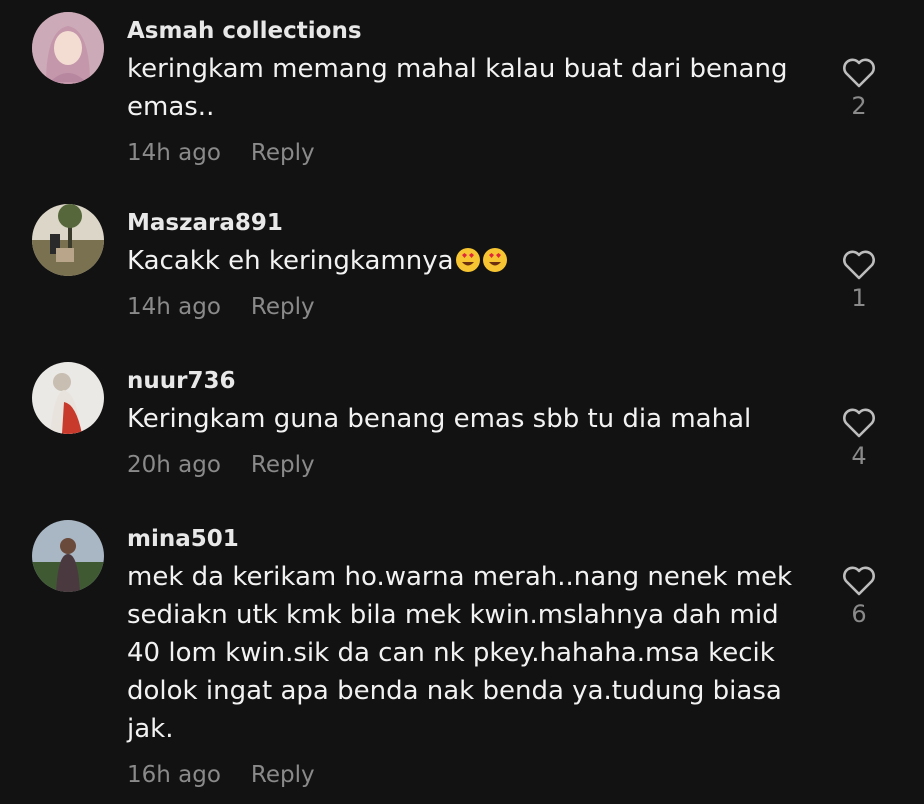  What do you see at coordinates (859, 456) in the screenshot?
I see `like-count: 4` at bounding box center [859, 456].